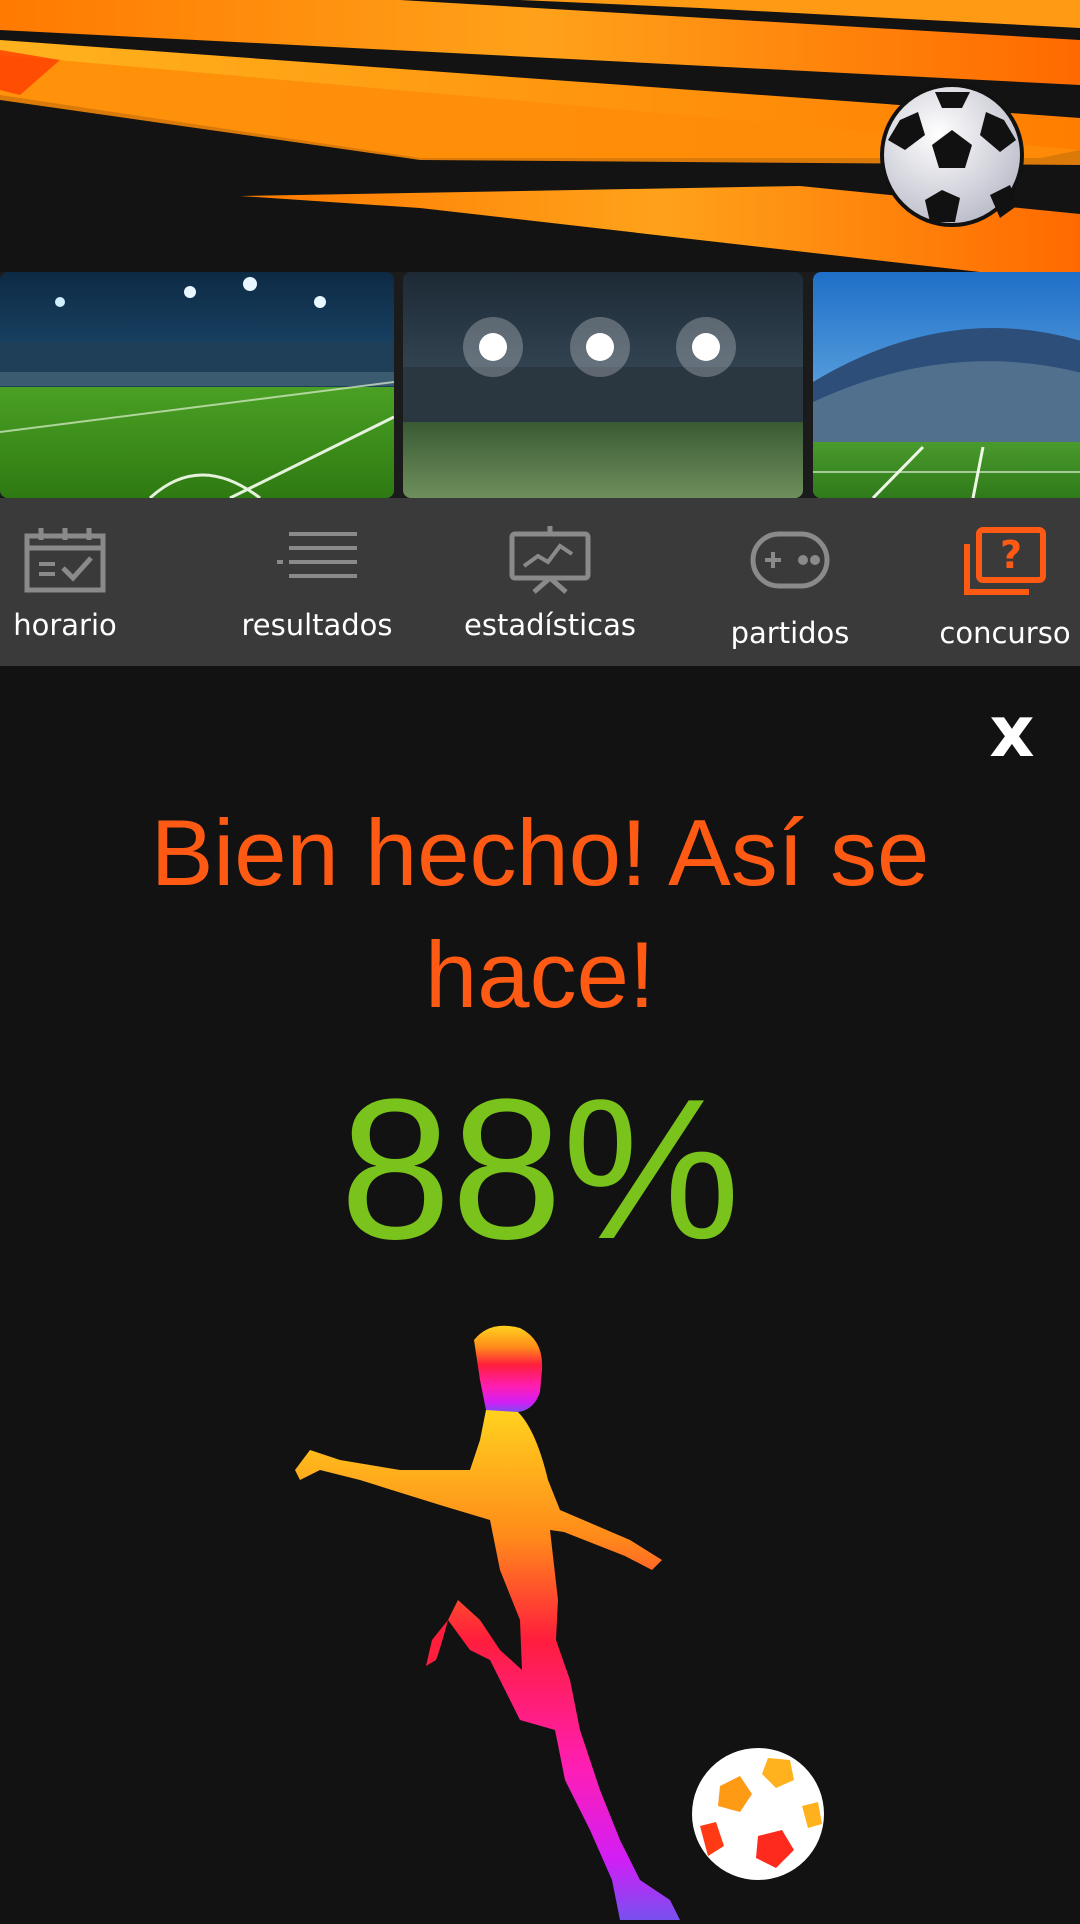  I want to click on nav-label-partidos: partidos, so click(790, 633).